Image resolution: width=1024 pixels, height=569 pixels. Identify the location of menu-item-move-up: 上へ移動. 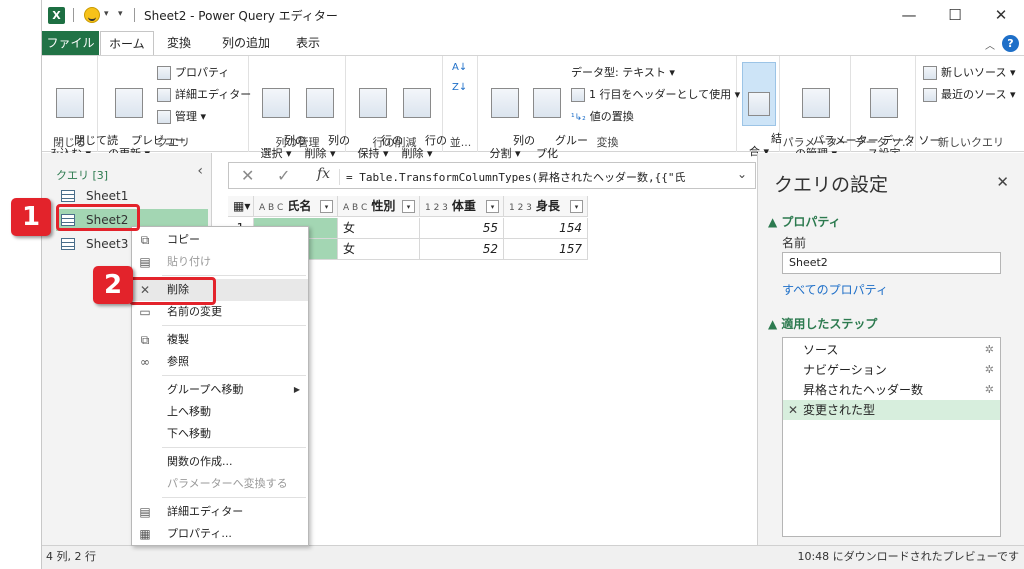
(220, 412).